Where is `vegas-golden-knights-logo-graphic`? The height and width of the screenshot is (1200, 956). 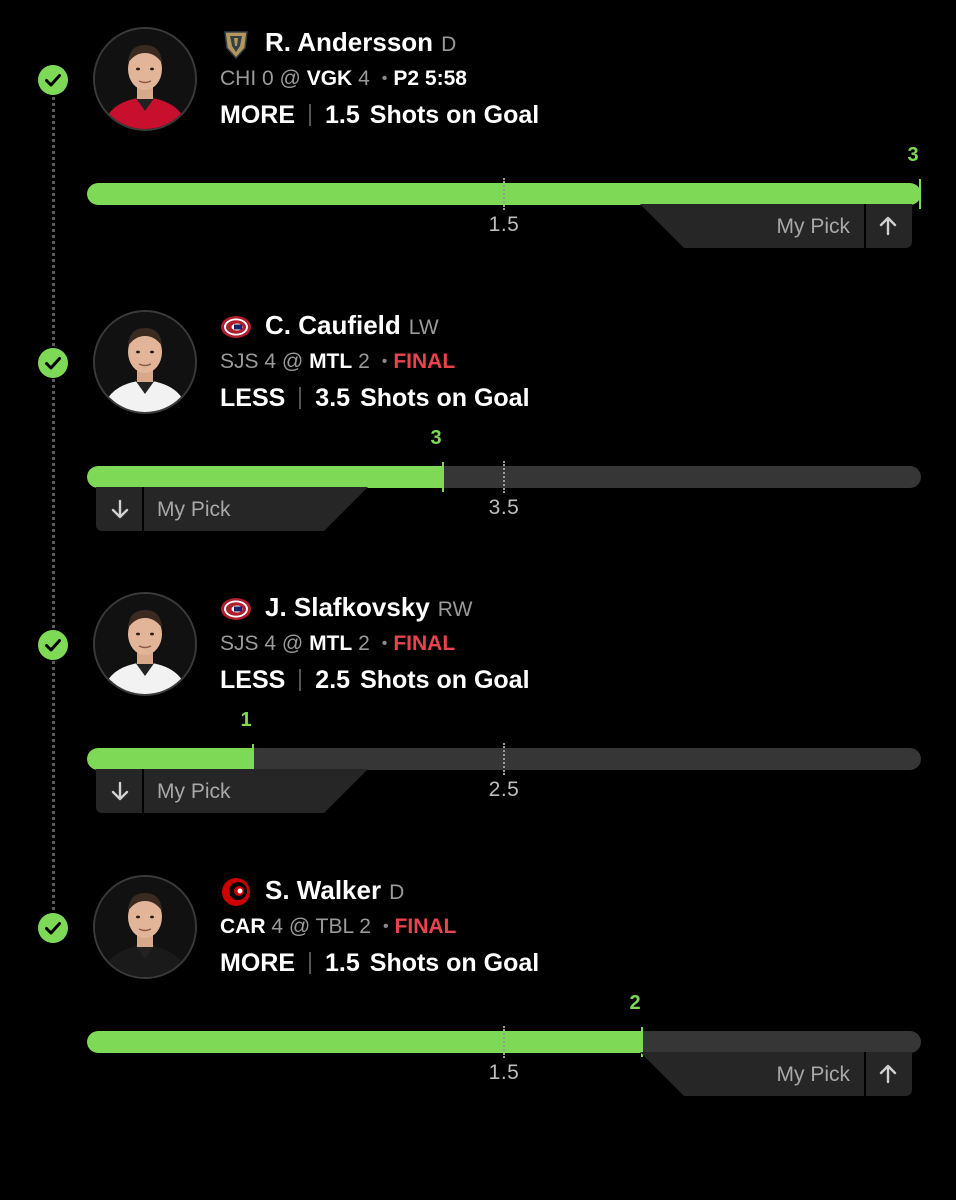
vegas-golden-knights-logo-graphic is located at coordinates (236, 45).